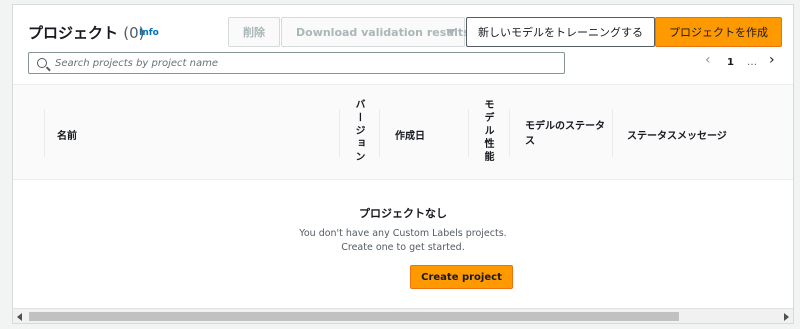 This screenshot has height=329, width=800. I want to click on pagination-page-1: 1, so click(730, 62).